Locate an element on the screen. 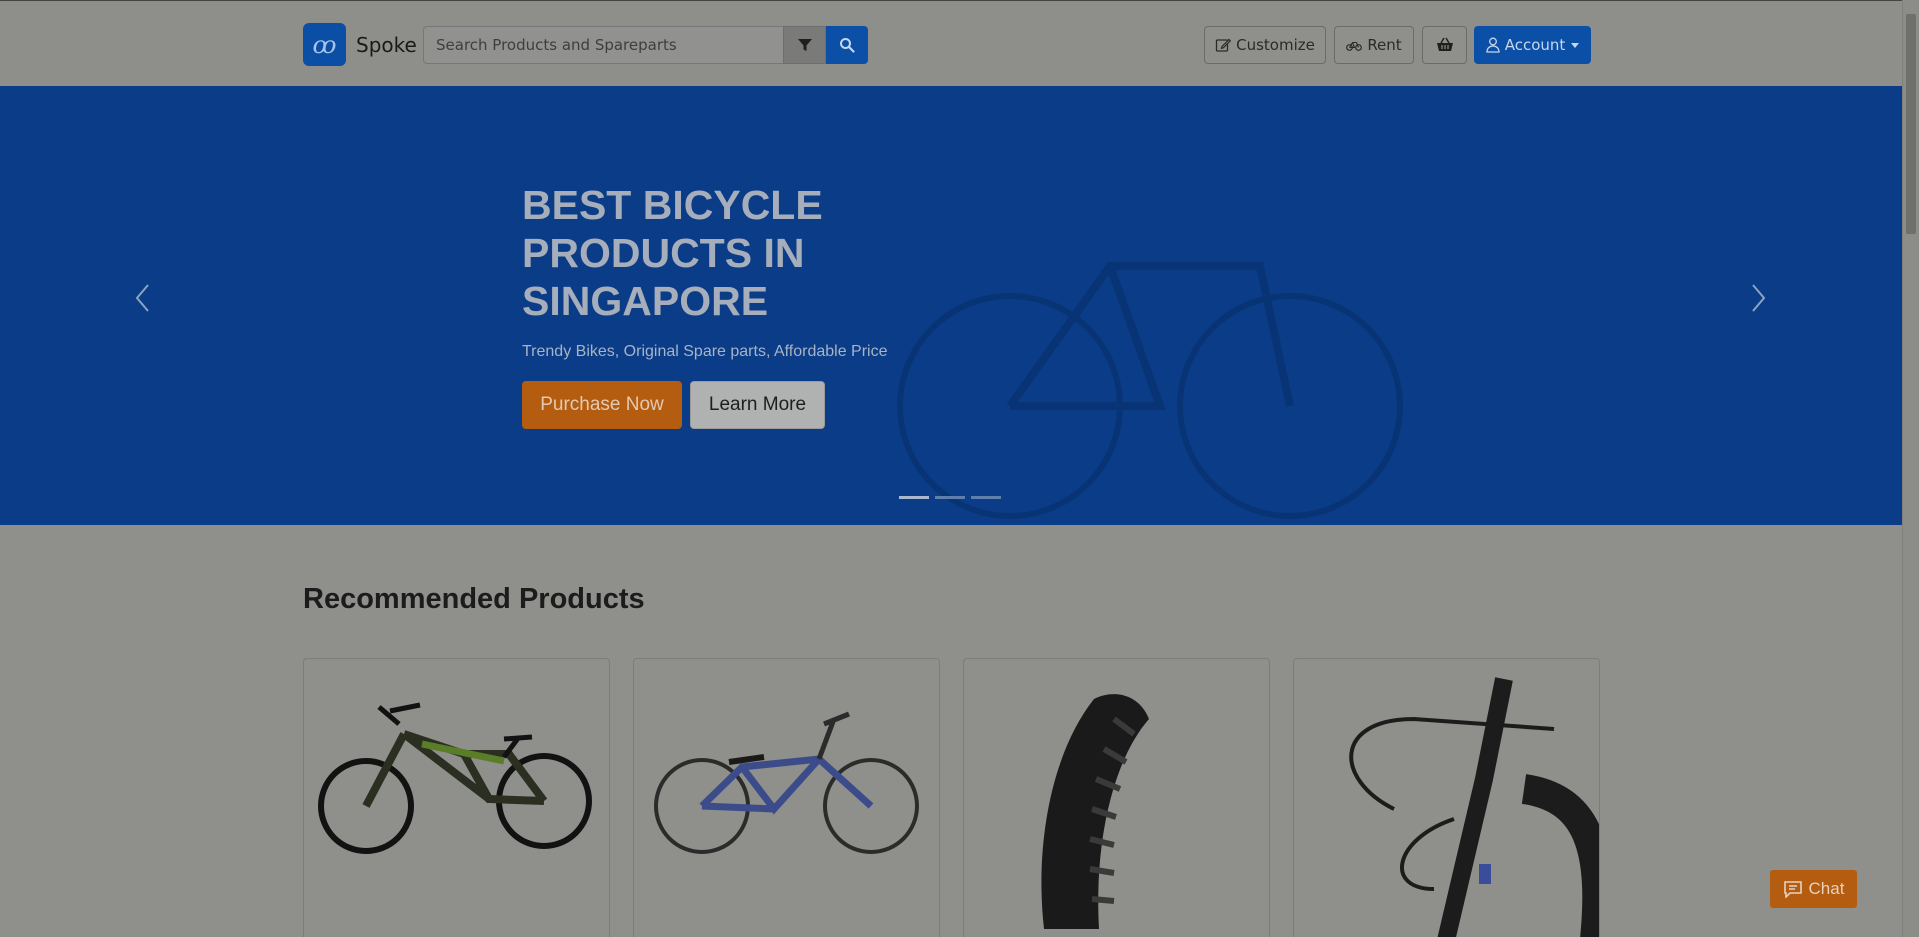 The height and width of the screenshot is (937, 1919). customize-button: Customize is located at coordinates (1265, 45).